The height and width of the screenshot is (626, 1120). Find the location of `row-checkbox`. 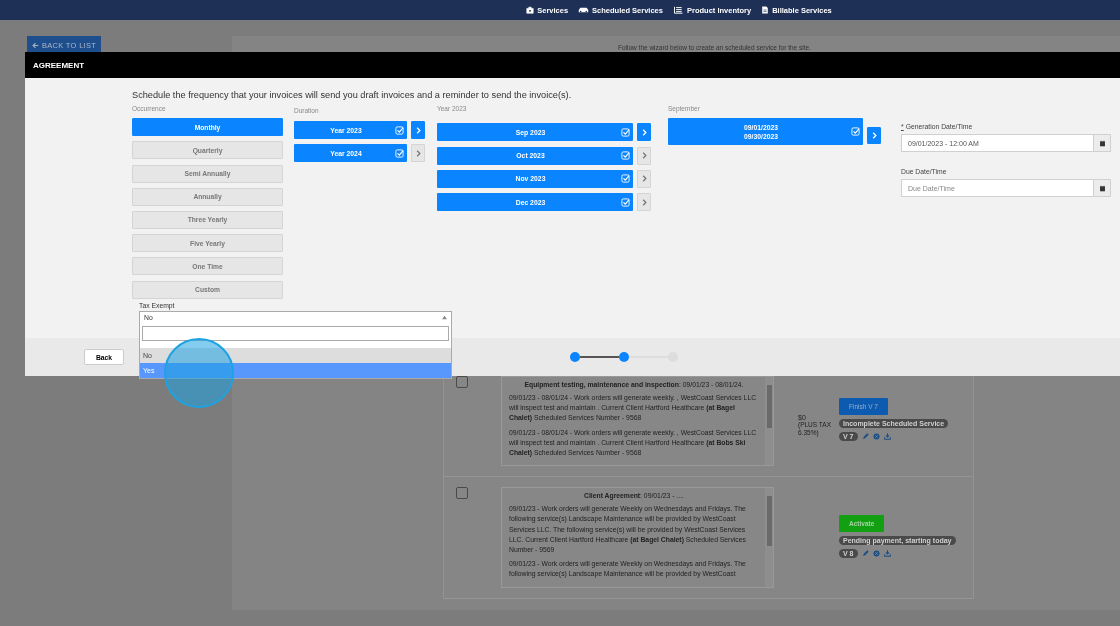

row-checkbox is located at coordinates (462, 493).